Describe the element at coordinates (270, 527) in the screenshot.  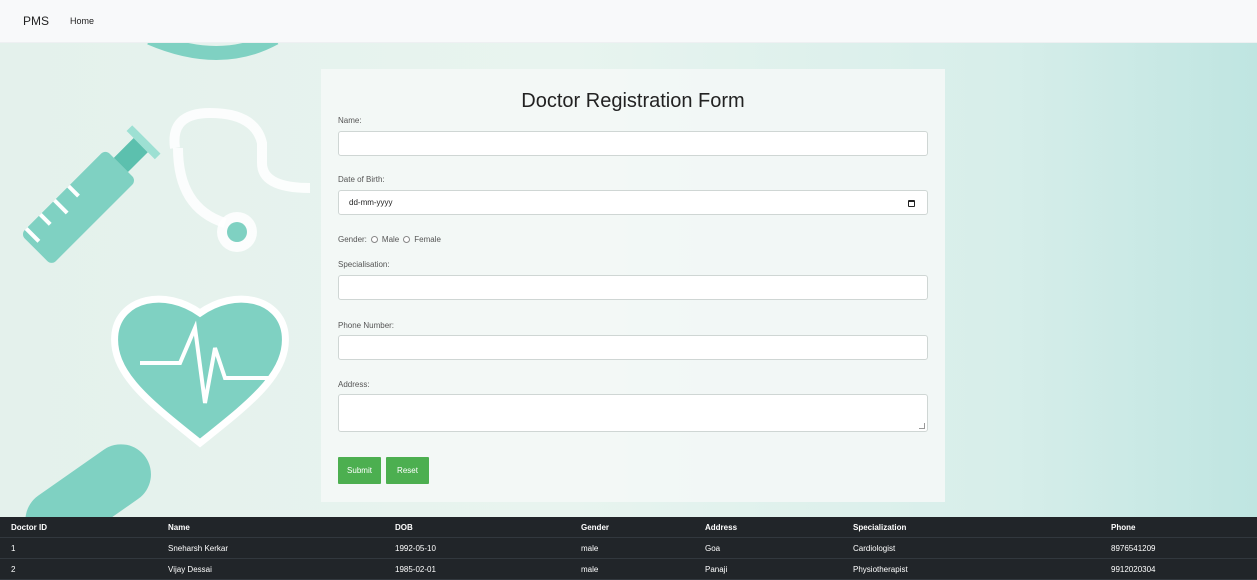
I see `col-header-name: Name` at that location.